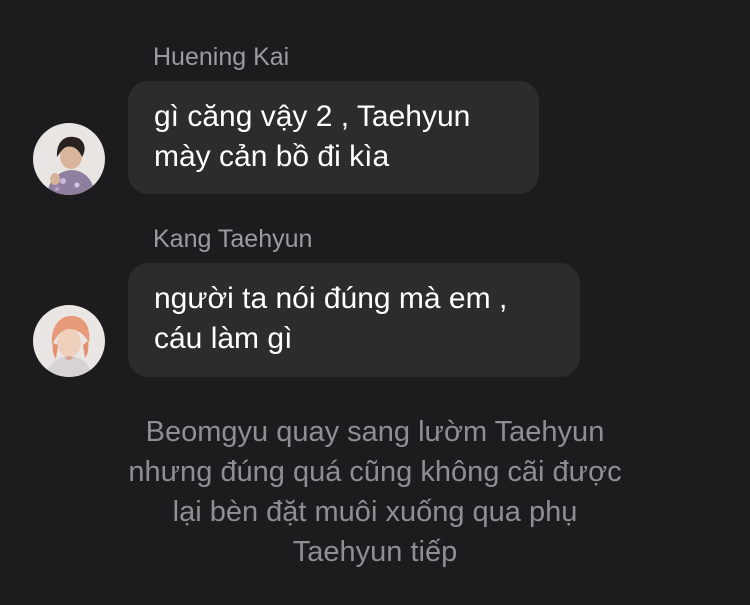 The width and height of the screenshot is (750, 605). I want to click on sender-name: Kang Taehyun, so click(233, 239).